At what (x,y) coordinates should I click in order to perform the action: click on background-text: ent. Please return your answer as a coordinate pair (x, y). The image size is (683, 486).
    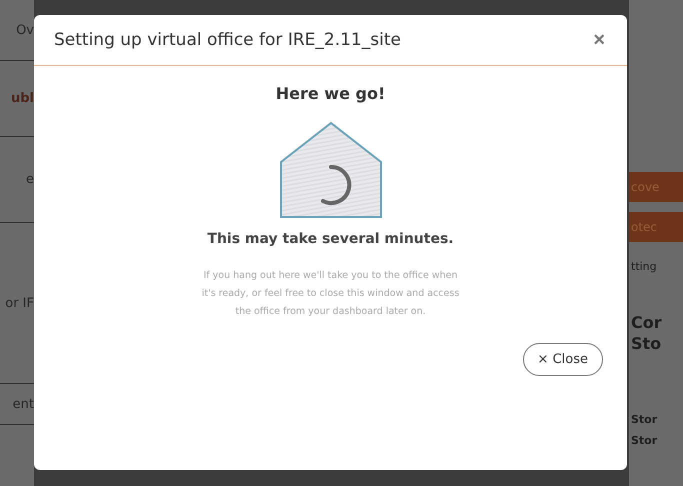
    Looking at the image, I should click on (23, 404).